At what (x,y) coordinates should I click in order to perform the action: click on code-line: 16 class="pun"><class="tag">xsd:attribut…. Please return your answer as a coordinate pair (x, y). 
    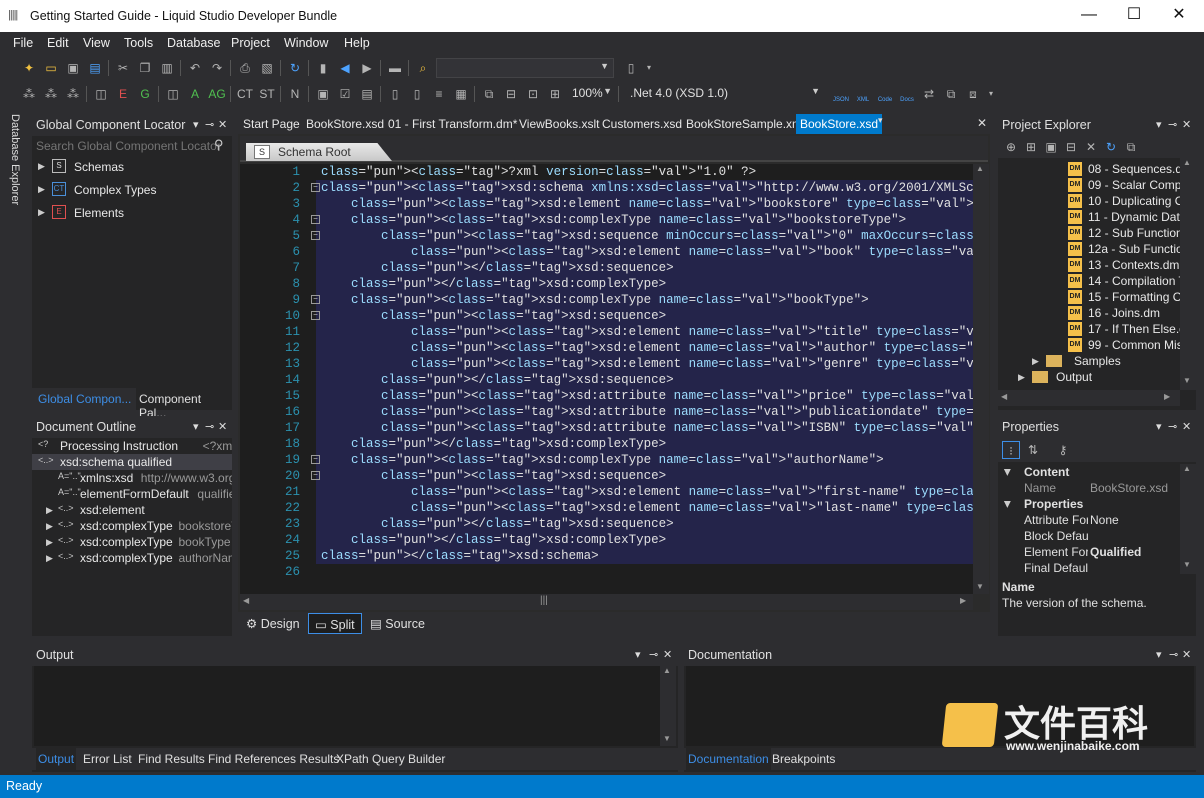
    Looking at the image, I should click on (606, 412).